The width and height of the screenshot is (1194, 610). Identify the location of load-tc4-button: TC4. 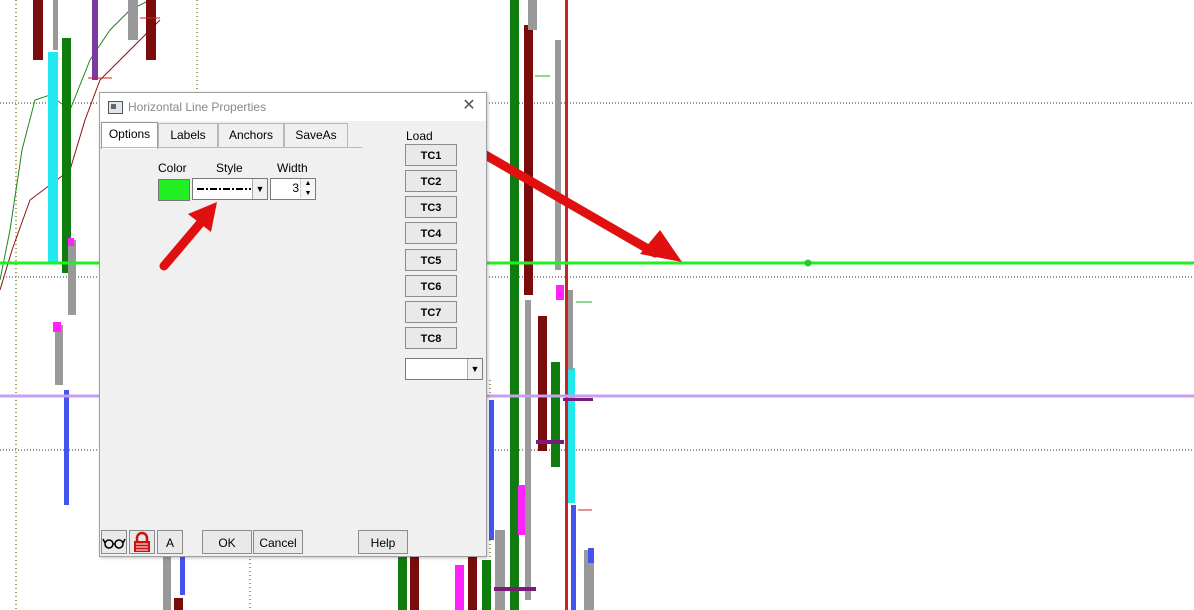
(431, 233).